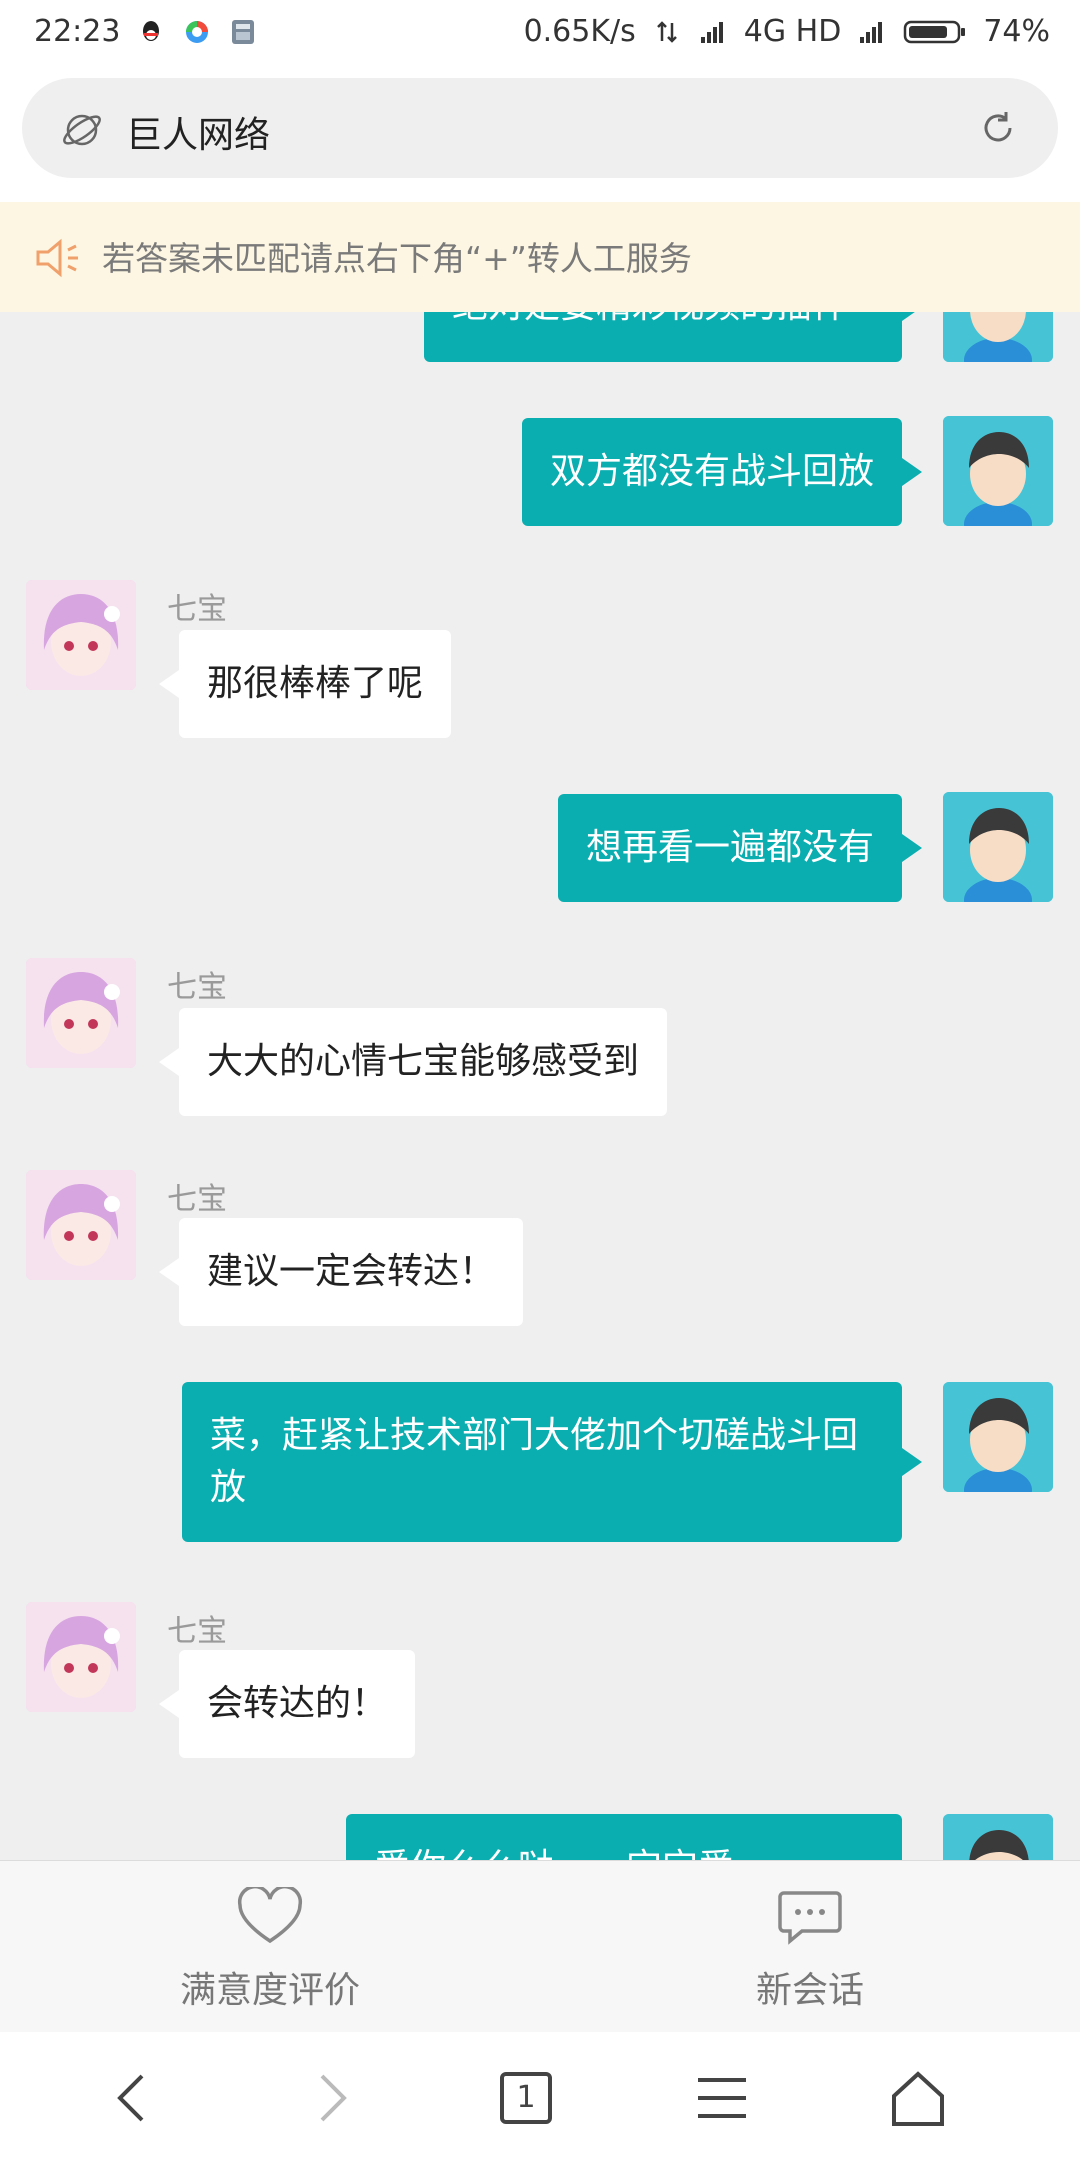 This screenshot has height=2160, width=1080. I want to click on message-text: 菜，赶紧让技术部门大佬加个切磋战斗回放, so click(534, 1461).